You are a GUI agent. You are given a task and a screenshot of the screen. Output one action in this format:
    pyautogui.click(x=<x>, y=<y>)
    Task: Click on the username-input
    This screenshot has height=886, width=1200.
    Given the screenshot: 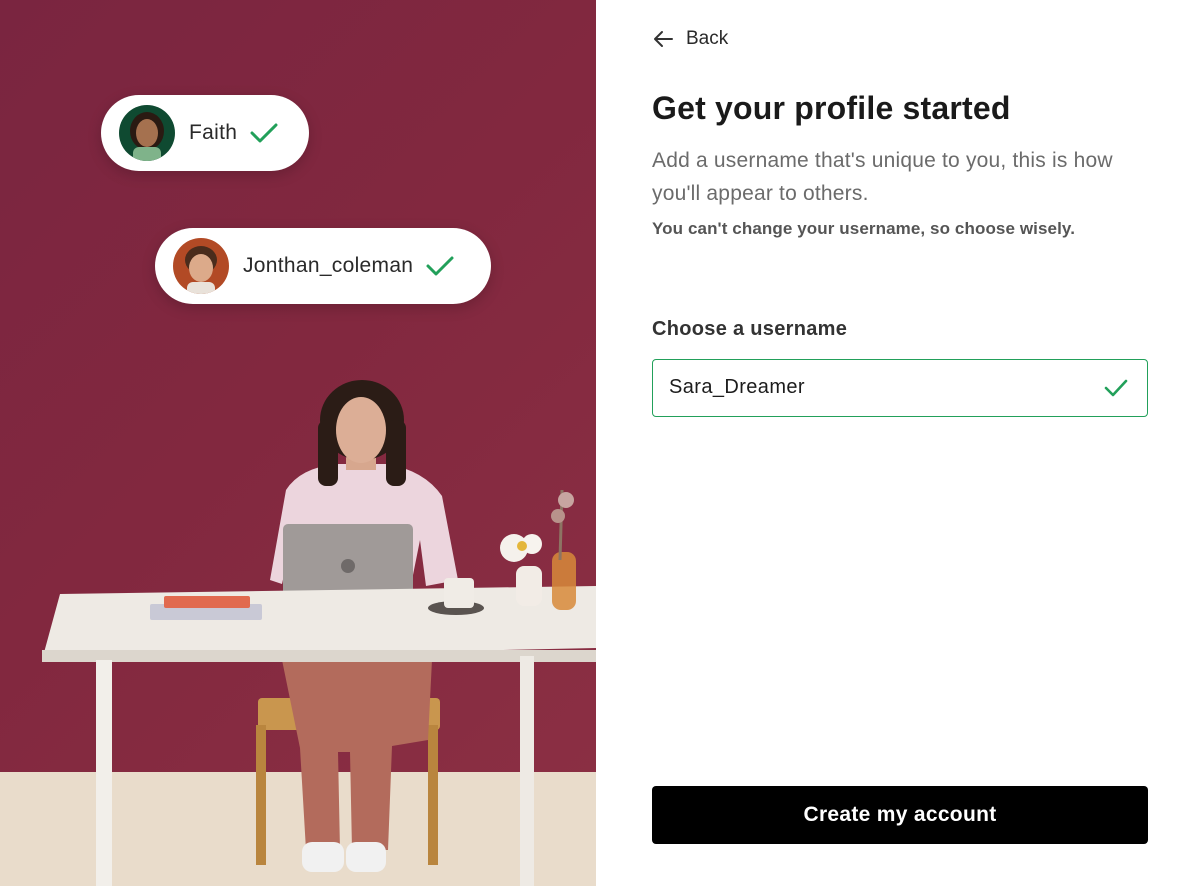 What is the action you would take?
    pyautogui.click(x=879, y=387)
    